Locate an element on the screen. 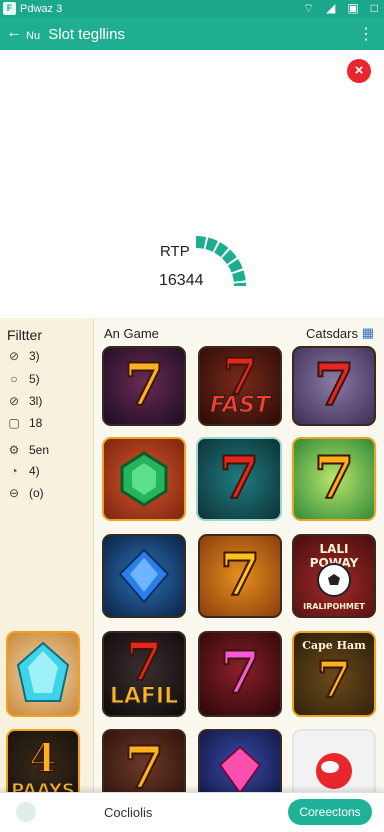 The image size is (384, 832). square-icon: ▣ is located at coordinates (353, 8).